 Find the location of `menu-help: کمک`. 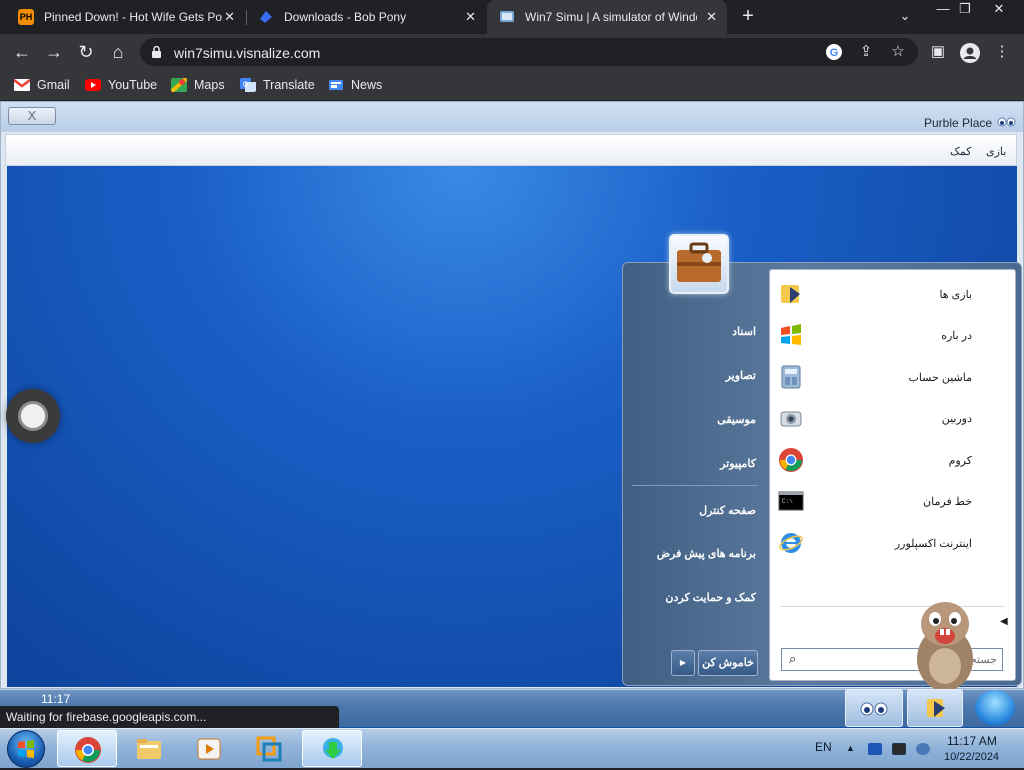

menu-help: کمک is located at coordinates (960, 151).